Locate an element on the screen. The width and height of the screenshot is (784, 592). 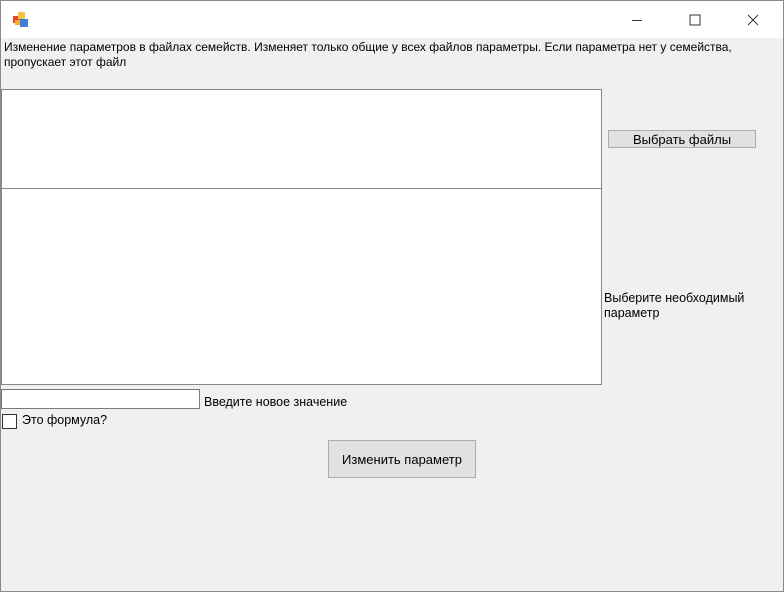
app-icon is located at coordinates (20, 19).